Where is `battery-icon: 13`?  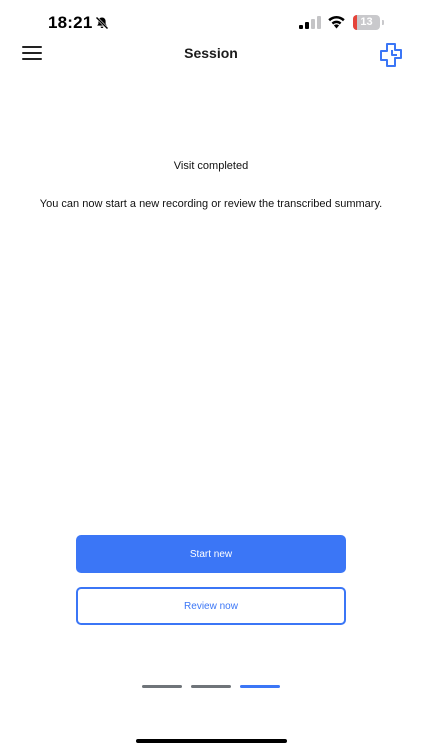 battery-icon: 13 is located at coordinates (369, 22).